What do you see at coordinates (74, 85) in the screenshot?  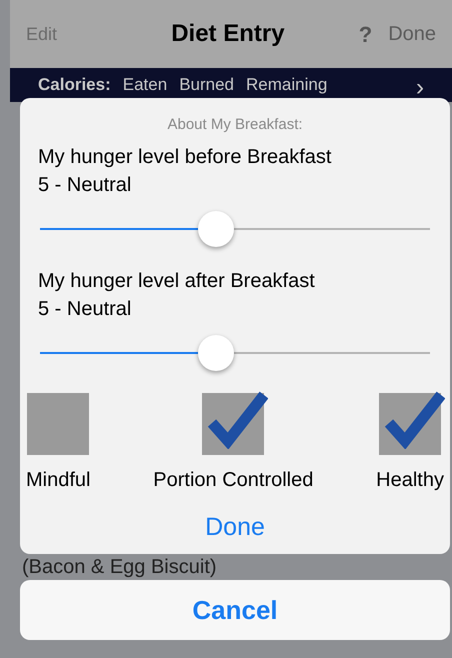 I see `calories-label: Calories:` at bounding box center [74, 85].